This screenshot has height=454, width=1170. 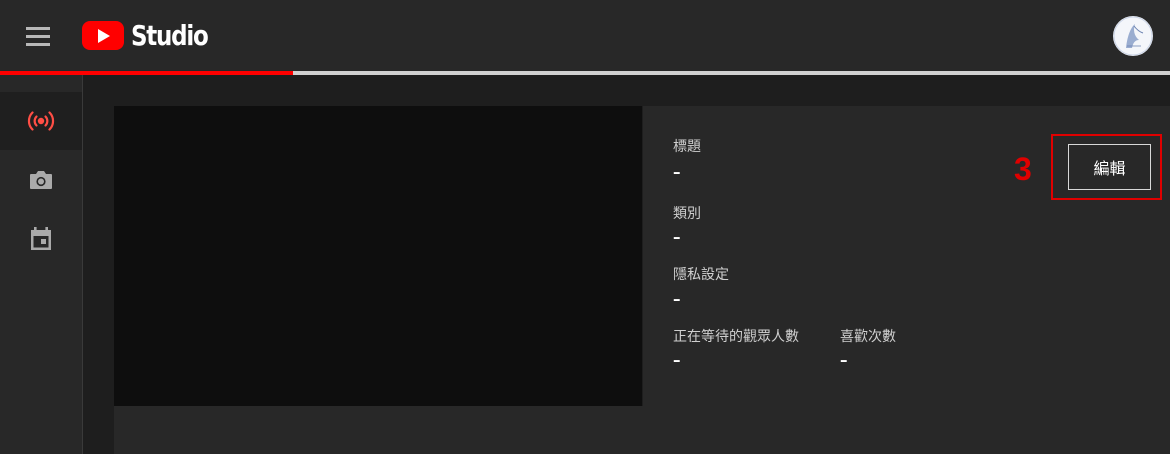 I want to click on category-label: 類別, so click(x=687, y=214).